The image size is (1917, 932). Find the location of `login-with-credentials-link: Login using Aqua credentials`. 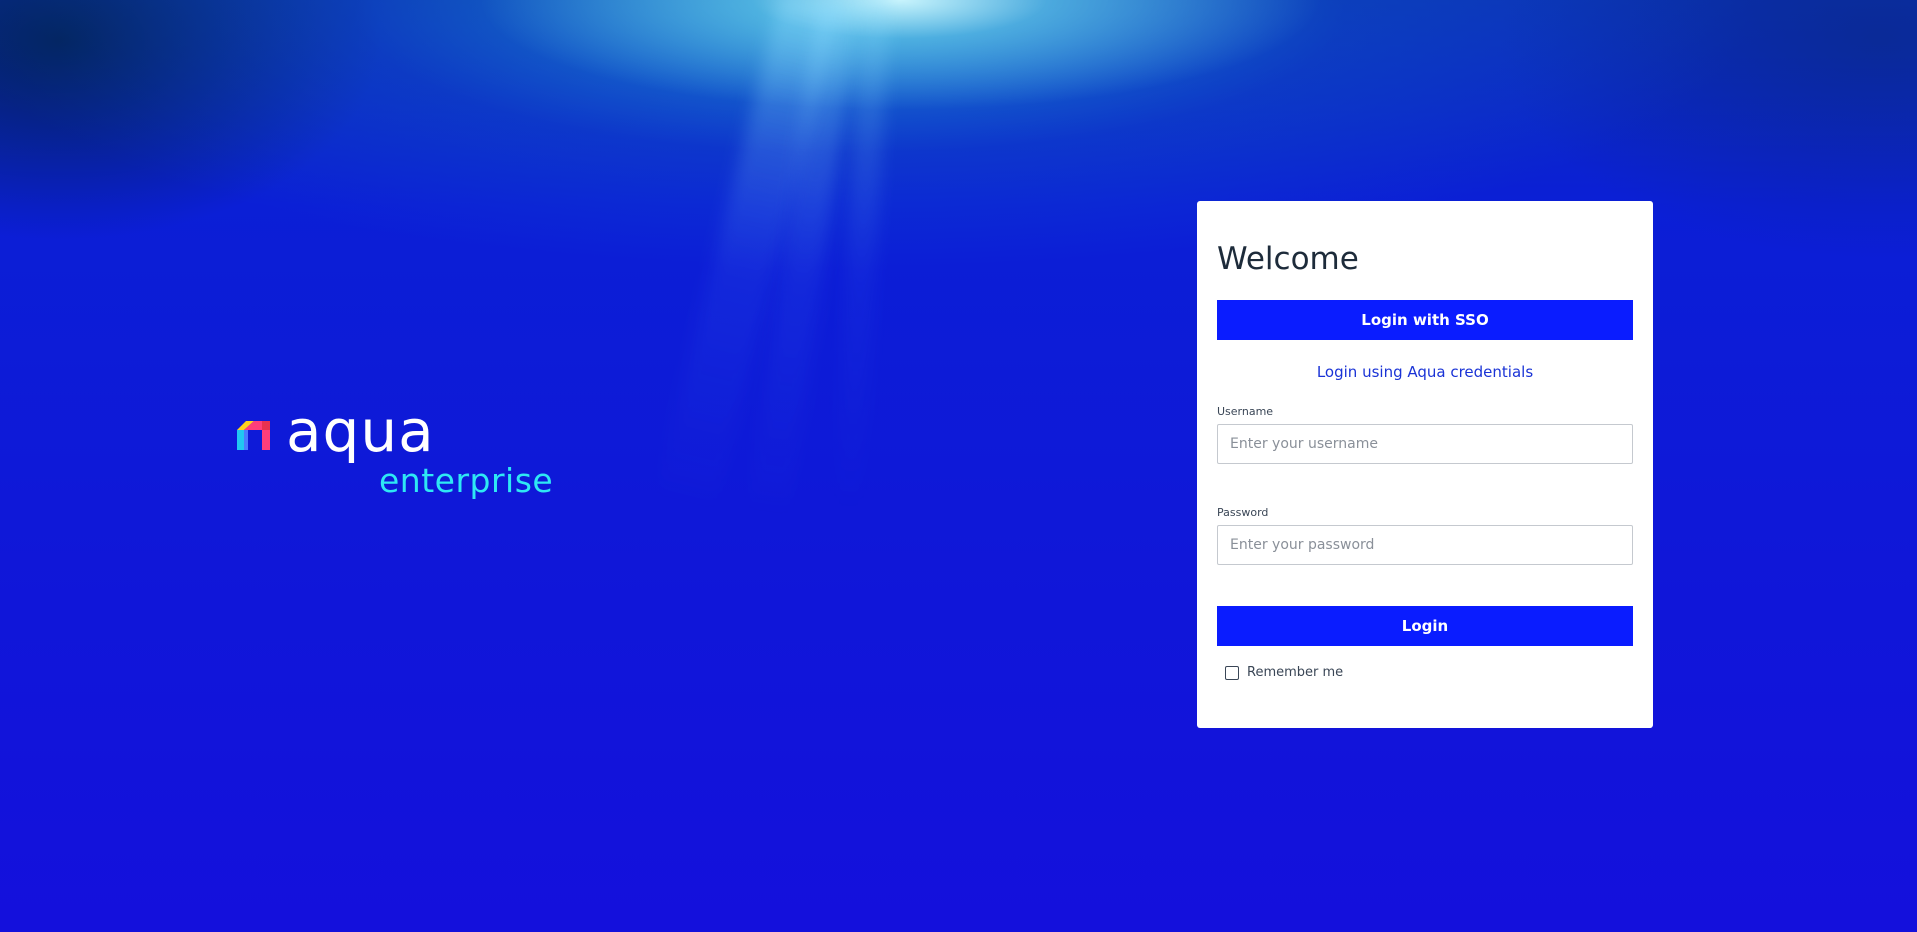

login-with-credentials-link: Login using Aqua credentials is located at coordinates (1425, 372).